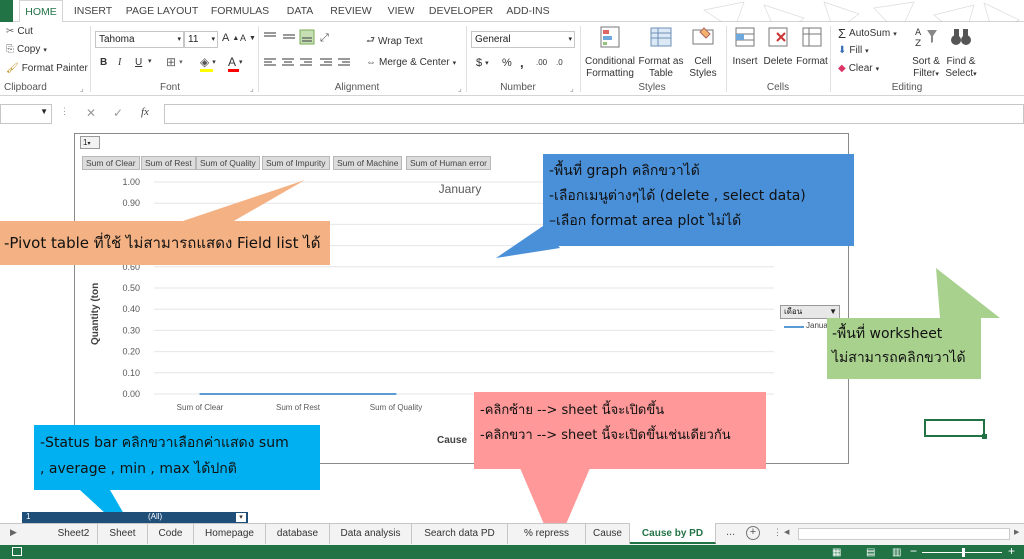  Describe the element at coordinates (522, 62) in the screenshot. I see `comma-button: ,` at that location.